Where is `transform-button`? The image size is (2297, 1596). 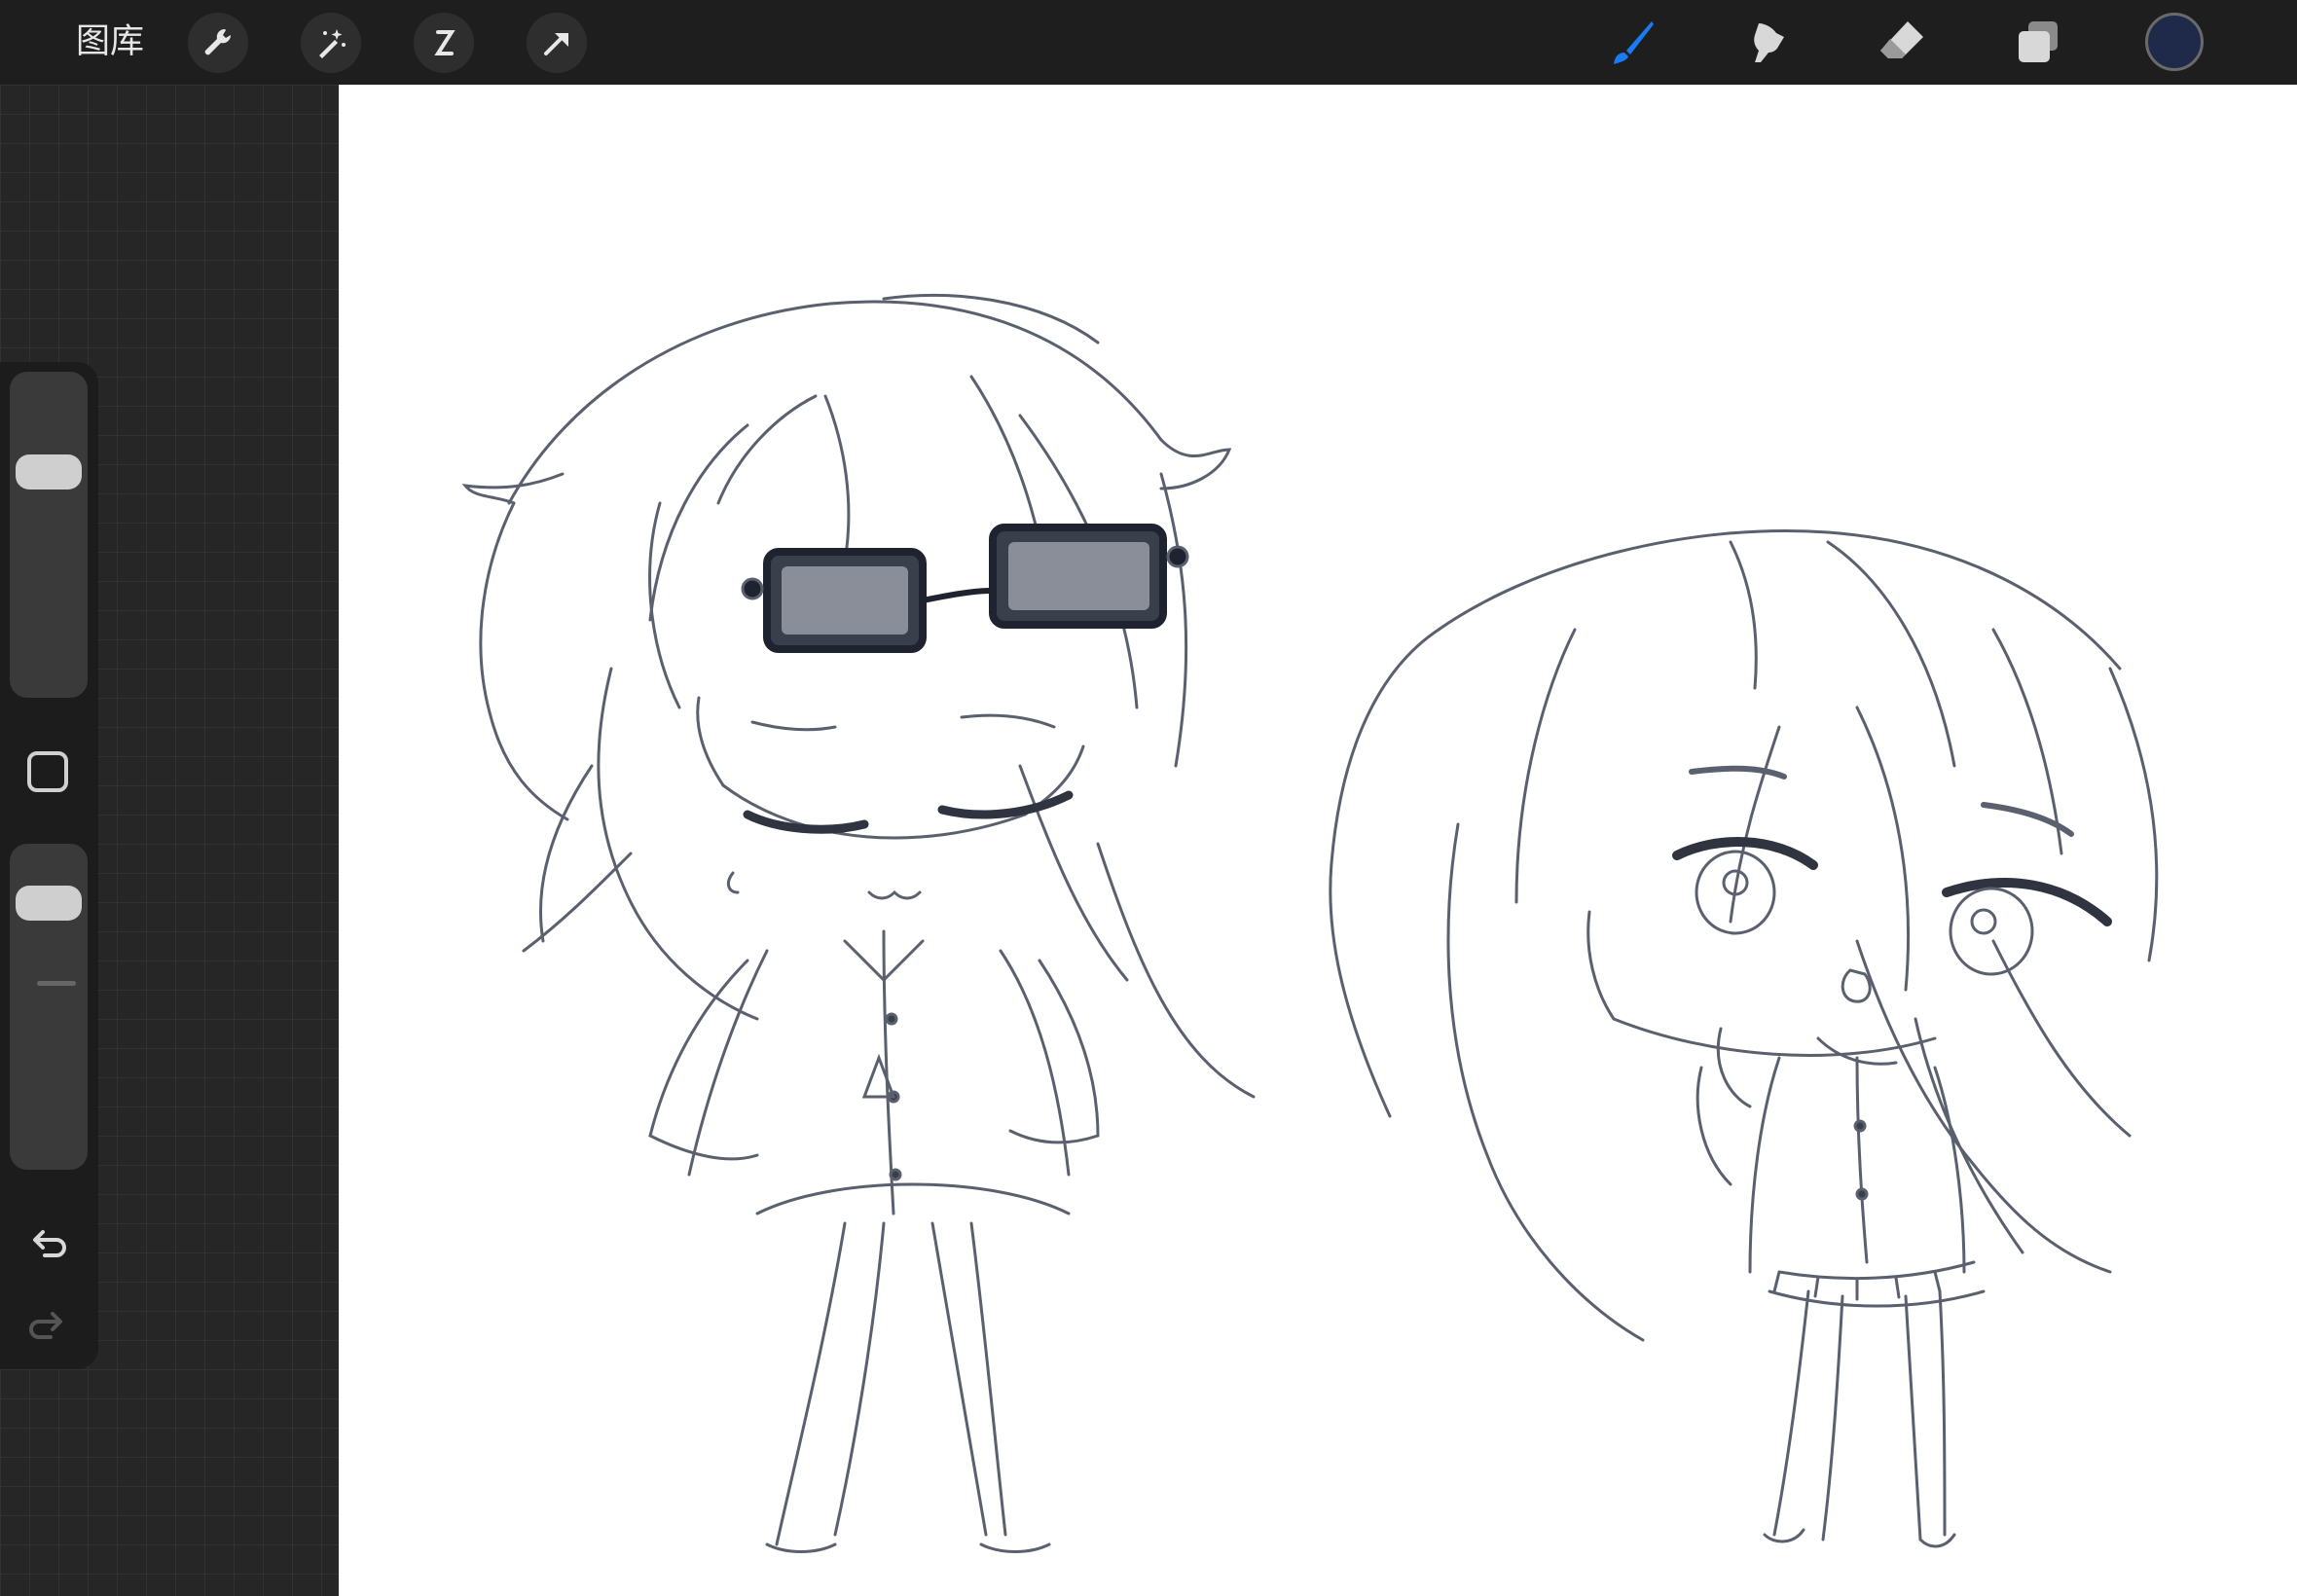 transform-button is located at coordinates (557, 43).